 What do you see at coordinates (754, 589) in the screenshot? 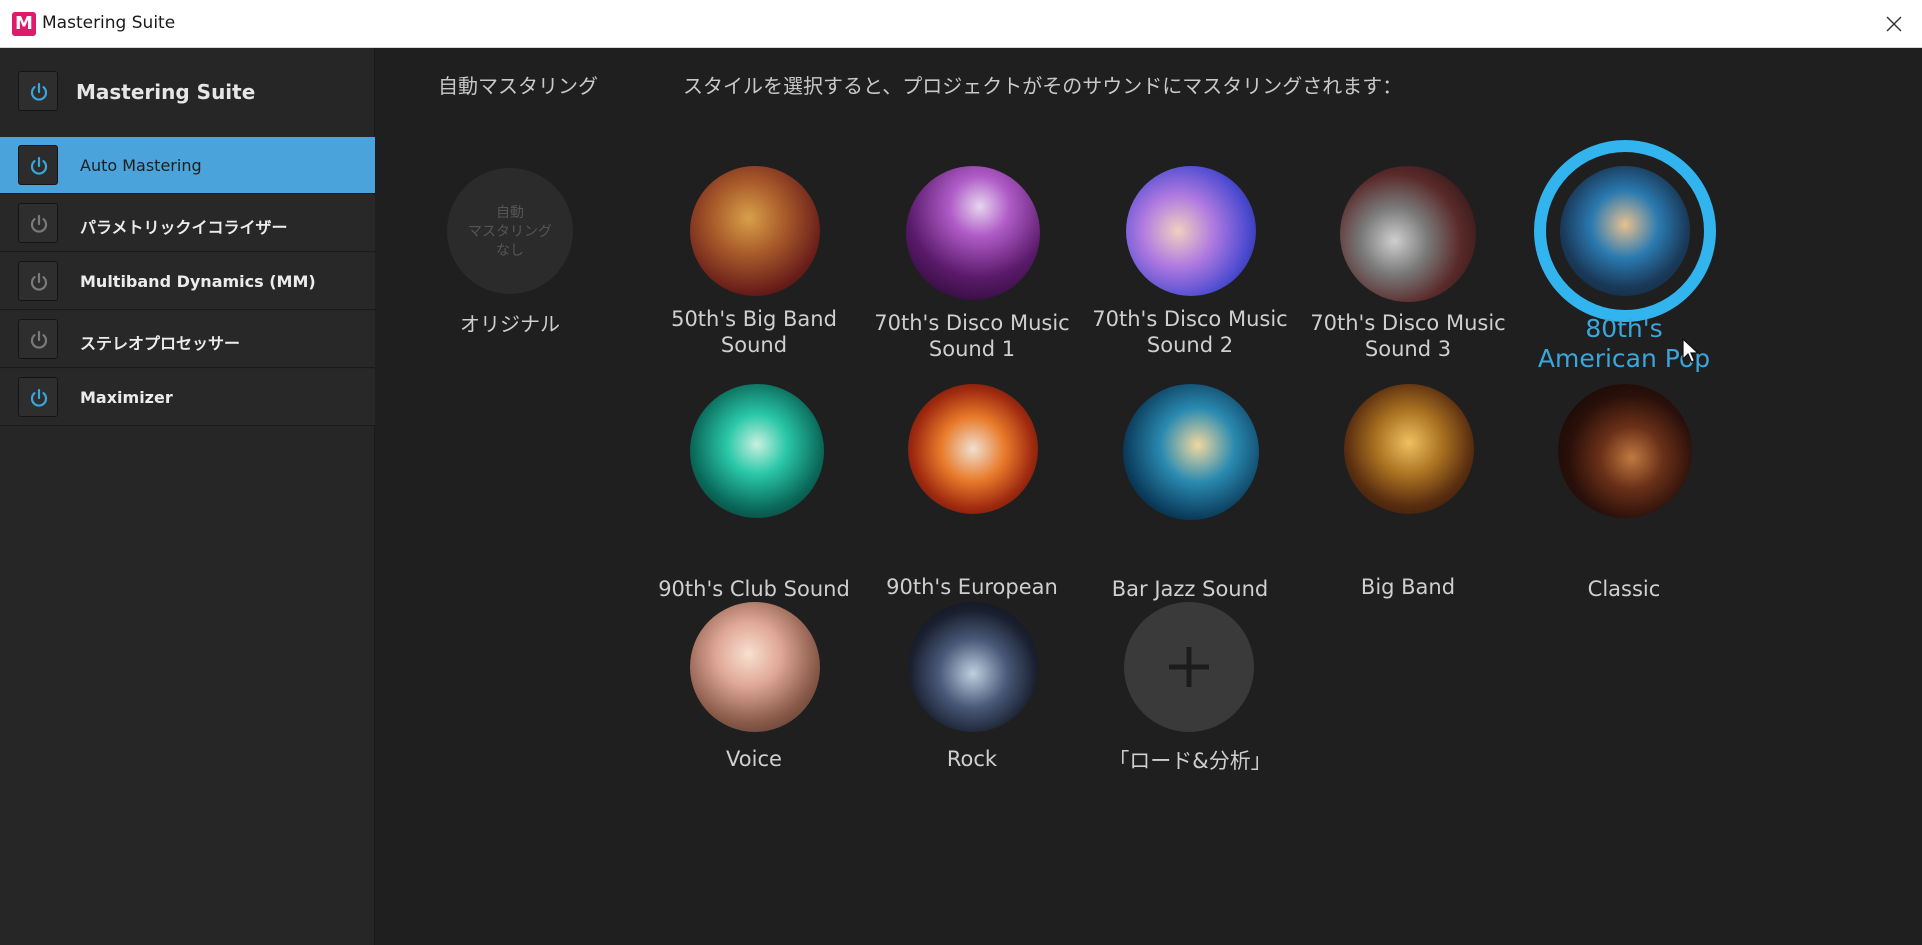
I see `style-label: 90th's Club Sound` at bounding box center [754, 589].